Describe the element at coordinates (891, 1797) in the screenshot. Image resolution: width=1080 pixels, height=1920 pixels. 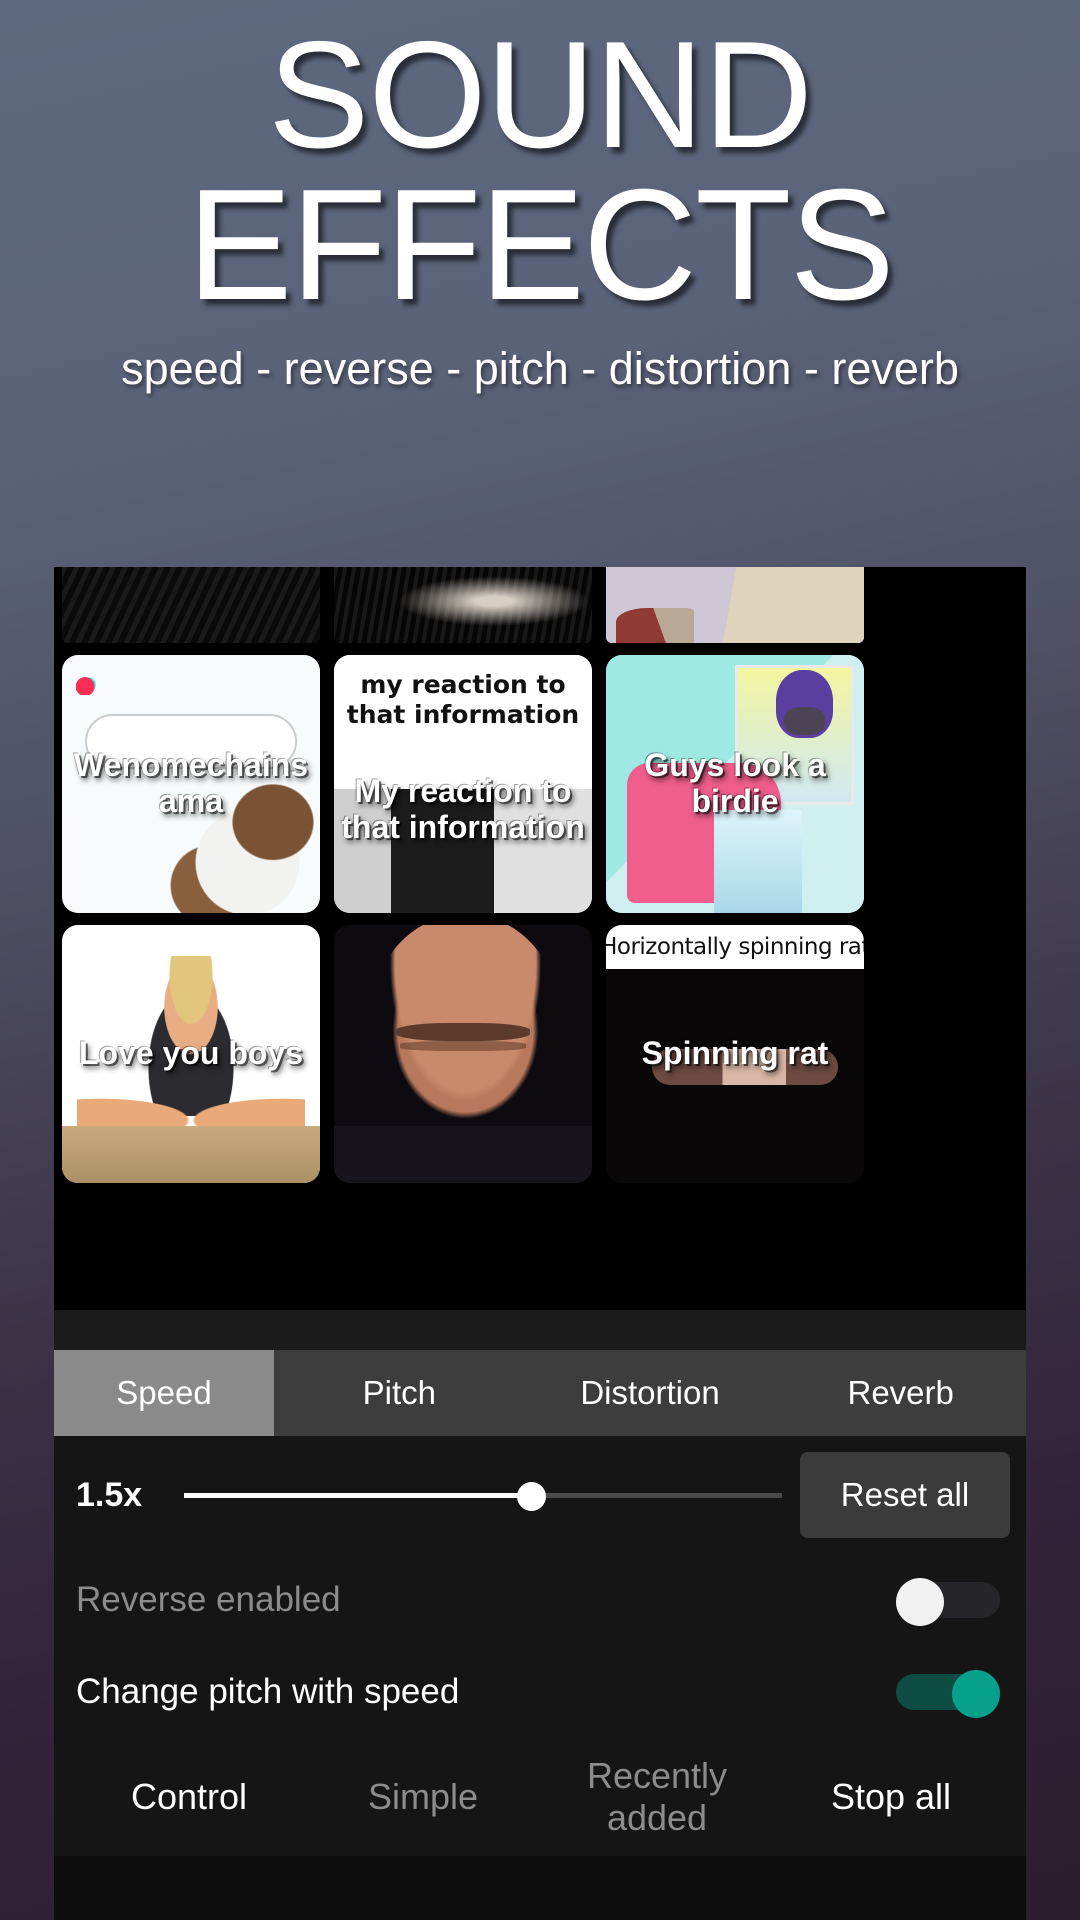
I see `nav-item-stop-all: Stop all` at that location.